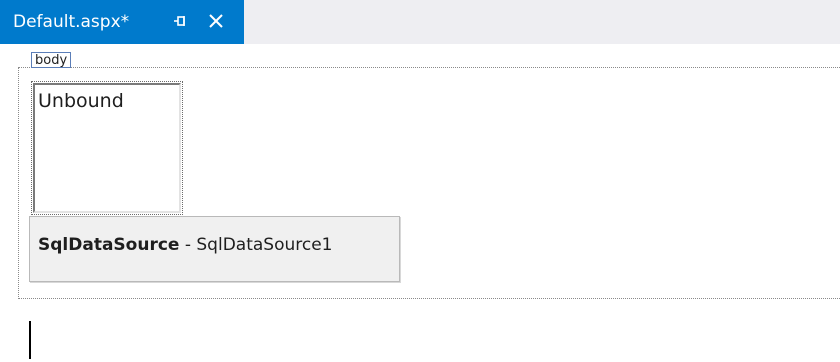 This screenshot has height=362, width=840. Describe the element at coordinates (264, 245) in the screenshot. I see `sqldatasource-id: SqlDataSource1` at that location.